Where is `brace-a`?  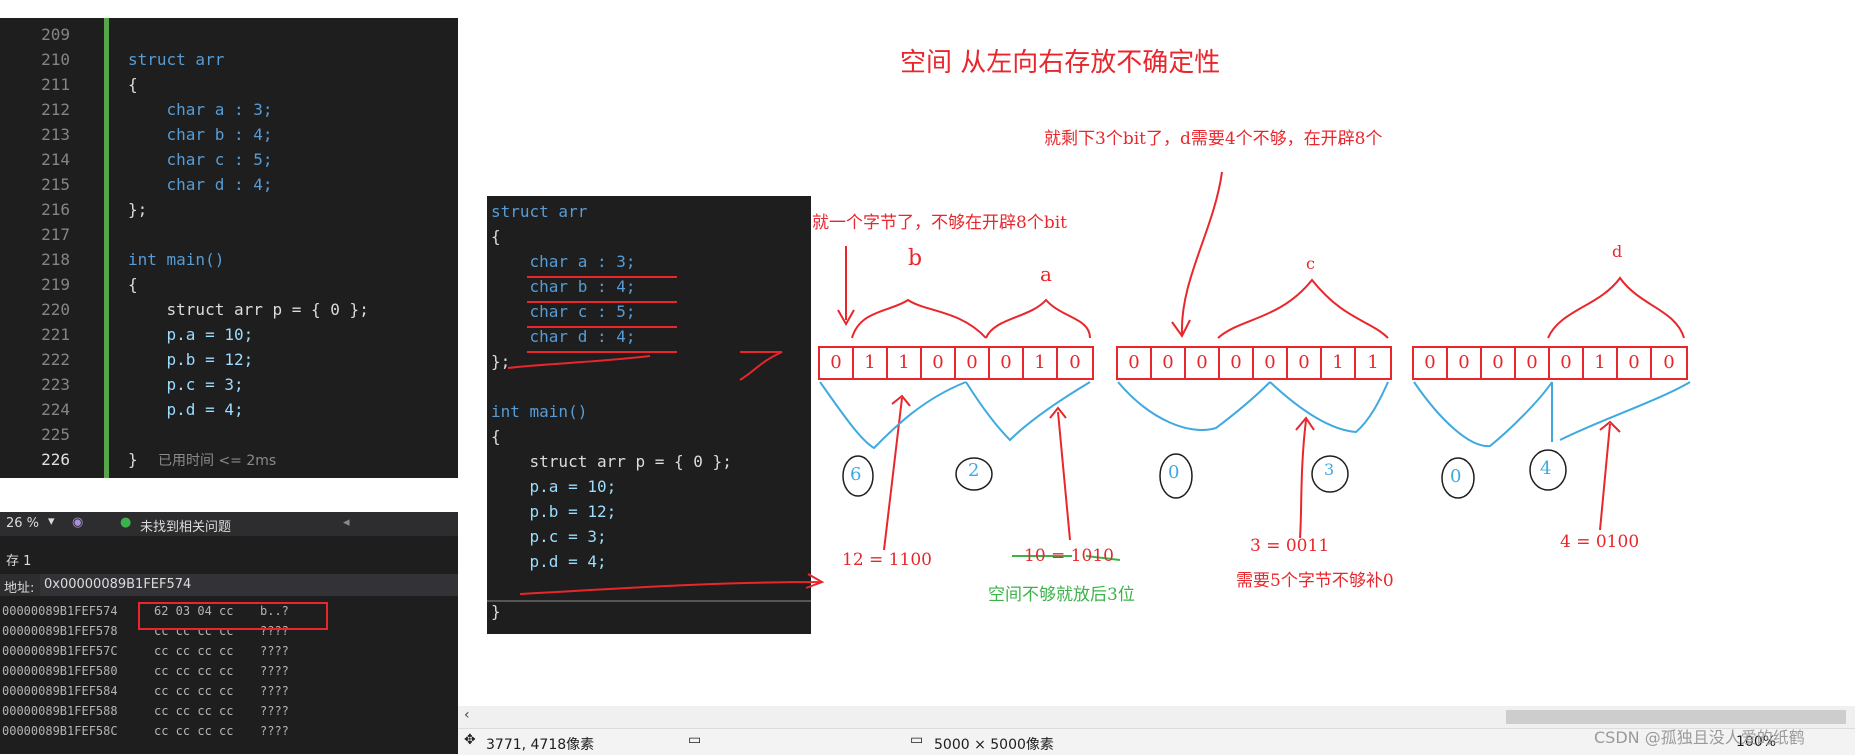
brace-a is located at coordinates (1038, 318).